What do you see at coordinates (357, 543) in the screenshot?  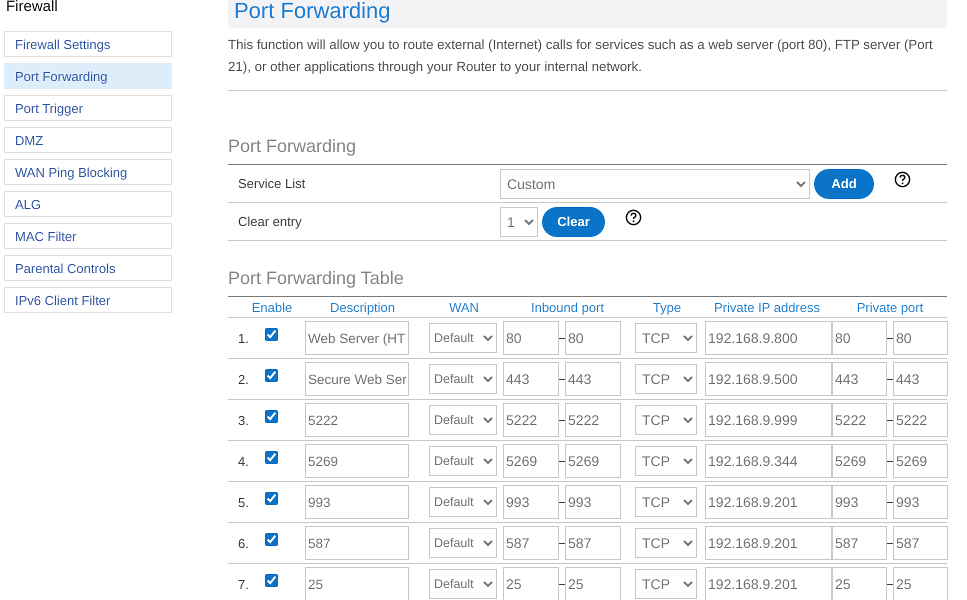 I see `description-field: 587` at bounding box center [357, 543].